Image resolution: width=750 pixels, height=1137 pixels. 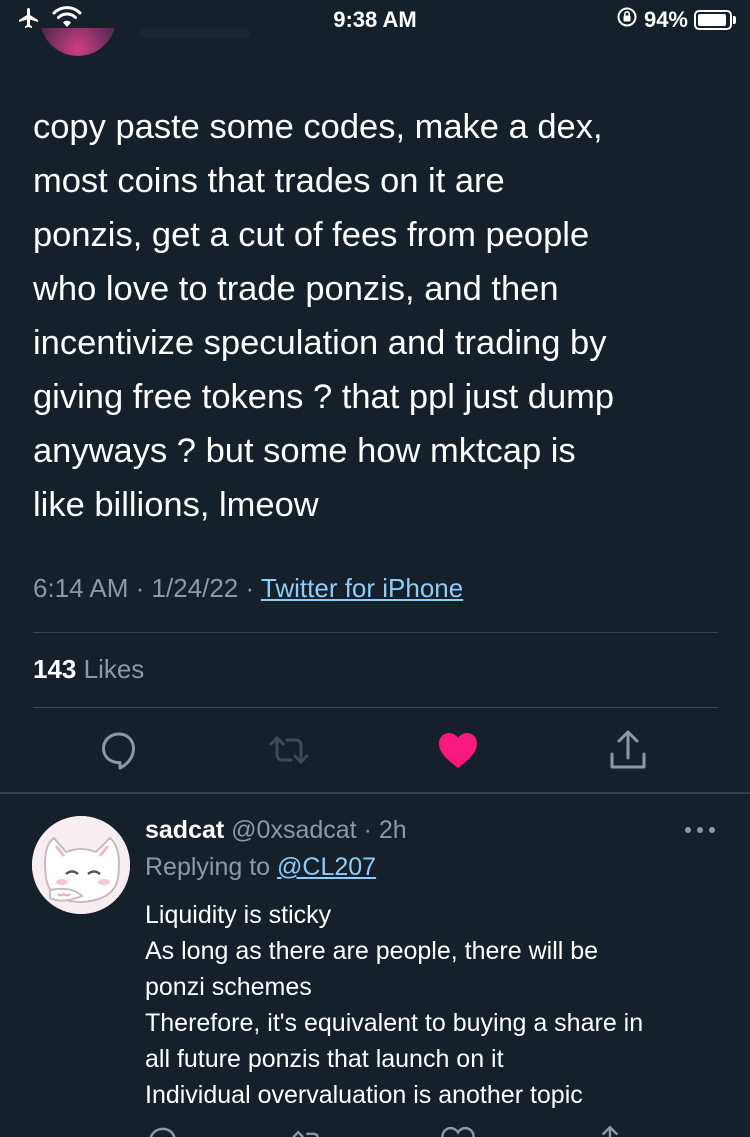 What do you see at coordinates (324, 1059) in the screenshot?
I see `reply-text-line: all future ponzis that launch on it` at bounding box center [324, 1059].